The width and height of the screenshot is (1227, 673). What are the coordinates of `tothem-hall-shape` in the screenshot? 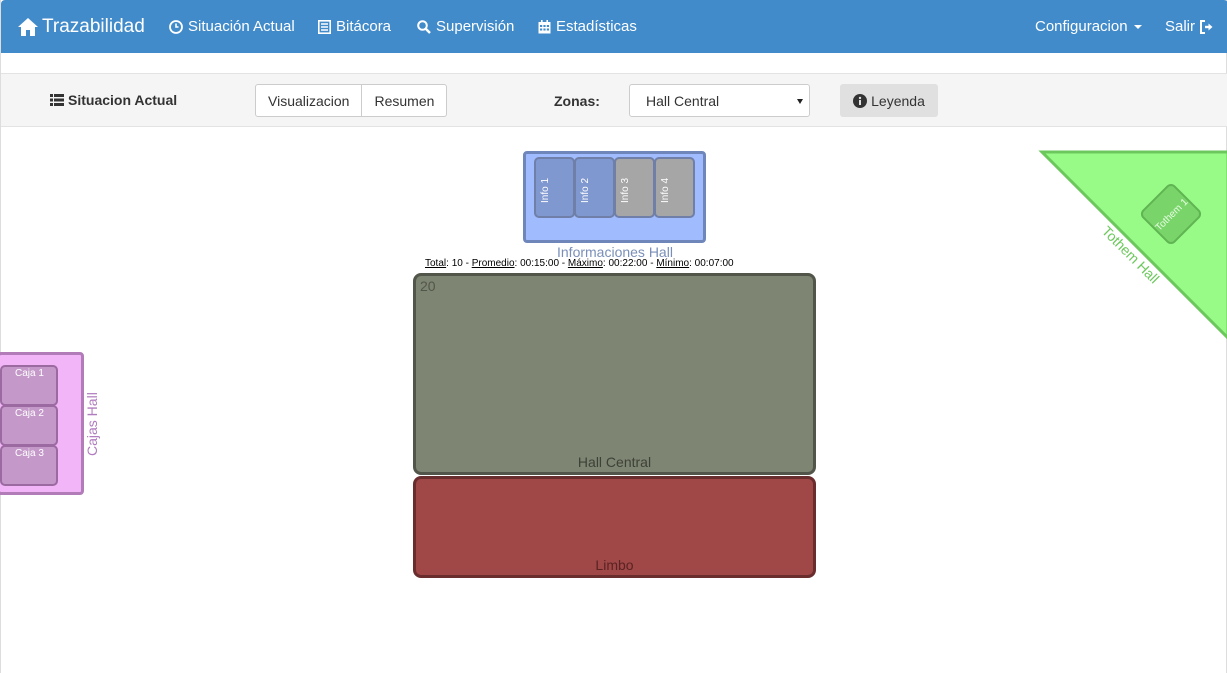 It's located at (1132, 245).